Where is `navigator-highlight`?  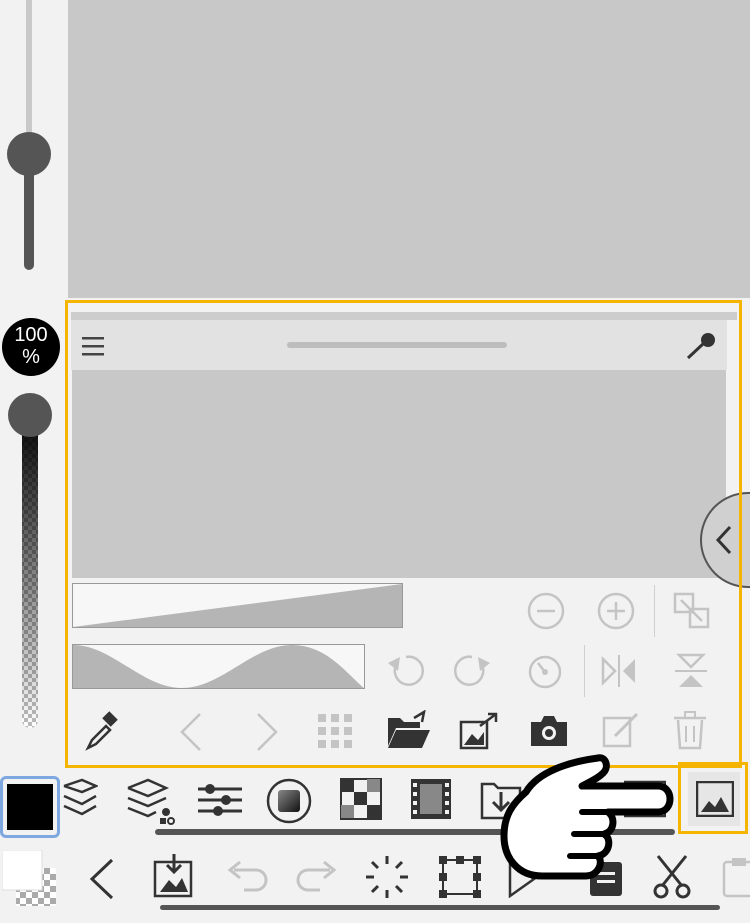
navigator-highlight is located at coordinates (713, 798).